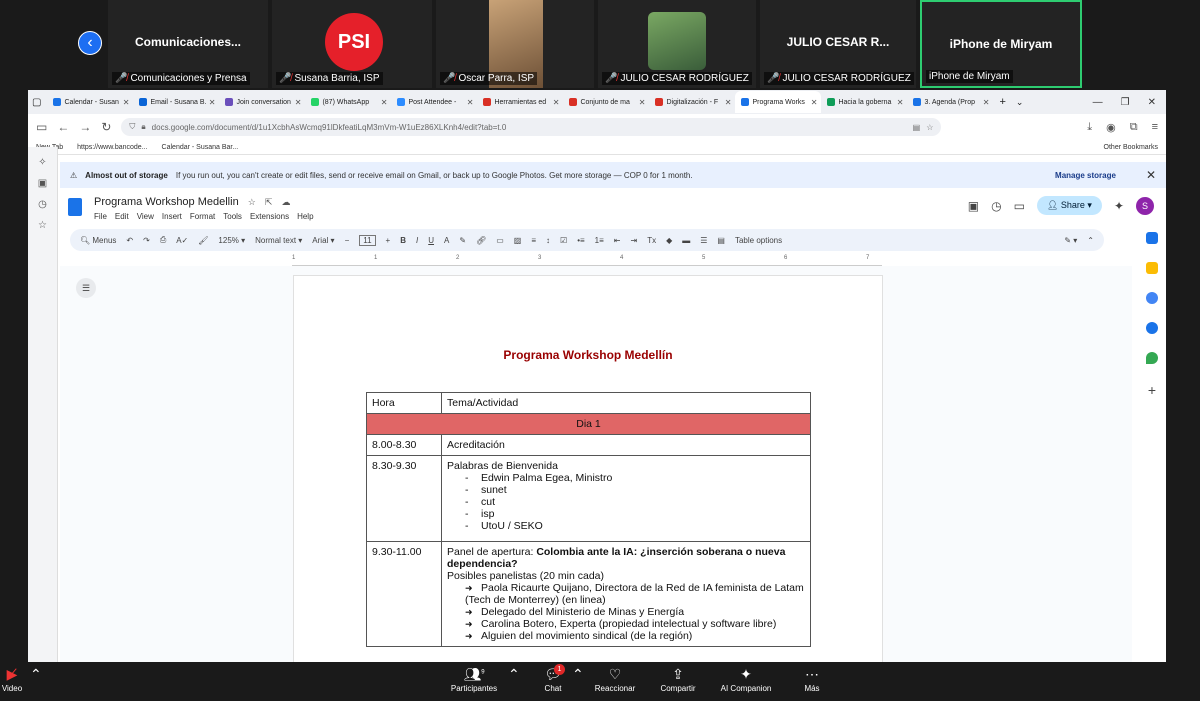  What do you see at coordinates (36, 675) in the screenshot?
I see `video-options-icon: ⌃` at bounding box center [36, 675].